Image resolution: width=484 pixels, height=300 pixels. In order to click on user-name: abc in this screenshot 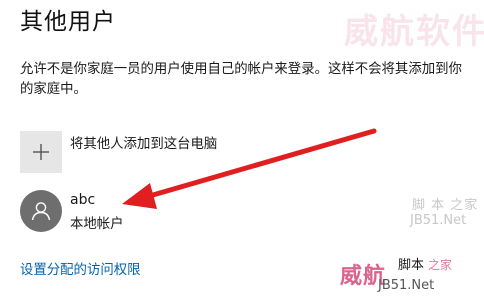, I will do `click(83, 200)`.